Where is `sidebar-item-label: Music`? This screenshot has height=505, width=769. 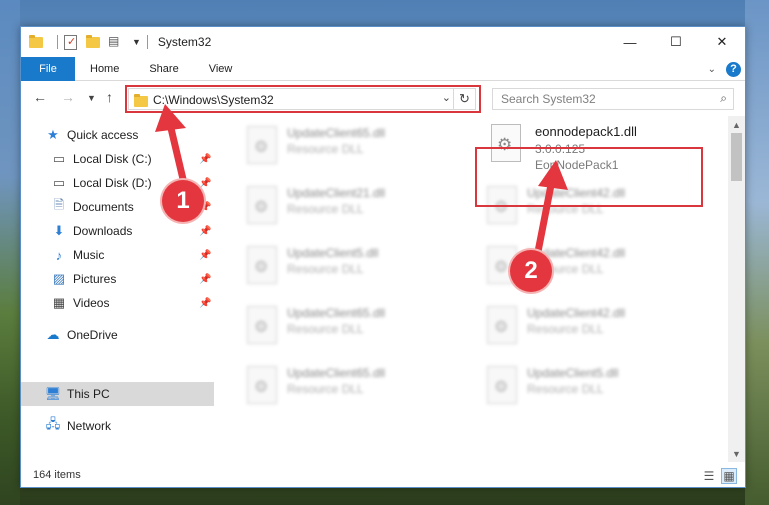 sidebar-item-label: Music is located at coordinates (89, 255).